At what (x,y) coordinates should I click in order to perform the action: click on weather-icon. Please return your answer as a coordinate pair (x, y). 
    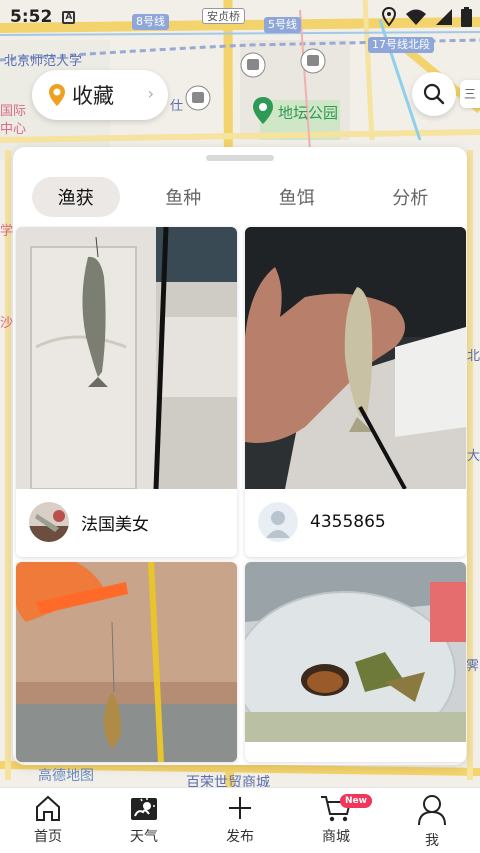
    Looking at the image, I should click on (144, 809).